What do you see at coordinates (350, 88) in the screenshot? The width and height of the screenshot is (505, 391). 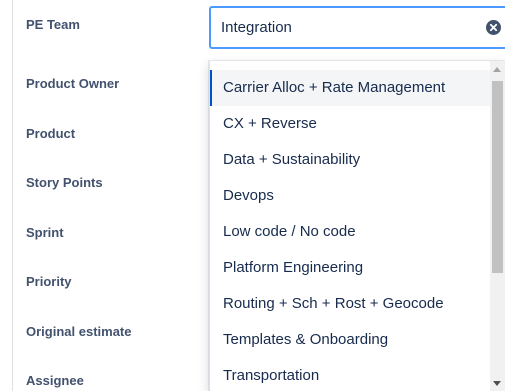 I see `option-carrier-alloc-rate-management: Carrier Alloc + Rate Management` at bounding box center [350, 88].